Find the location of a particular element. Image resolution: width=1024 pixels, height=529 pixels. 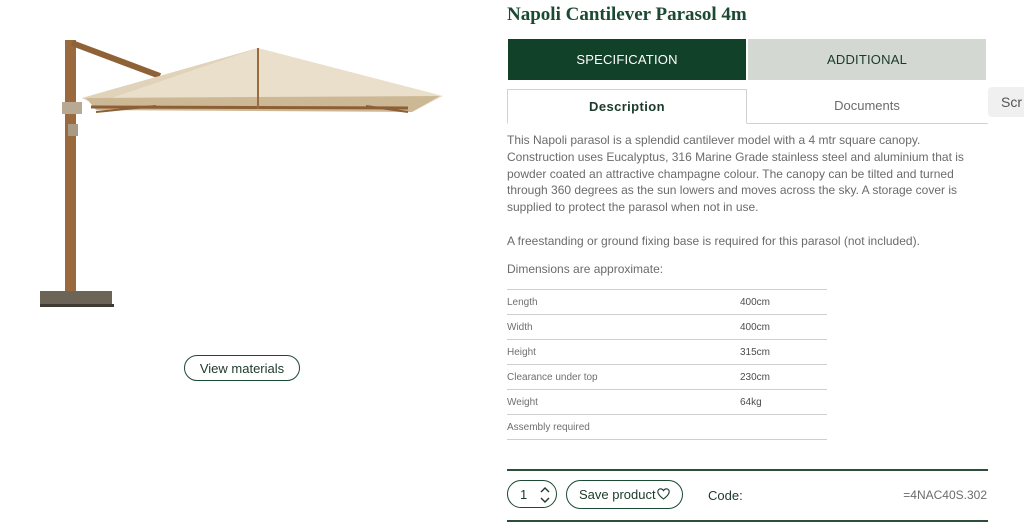

table-row: Length 400cm is located at coordinates (667, 302).